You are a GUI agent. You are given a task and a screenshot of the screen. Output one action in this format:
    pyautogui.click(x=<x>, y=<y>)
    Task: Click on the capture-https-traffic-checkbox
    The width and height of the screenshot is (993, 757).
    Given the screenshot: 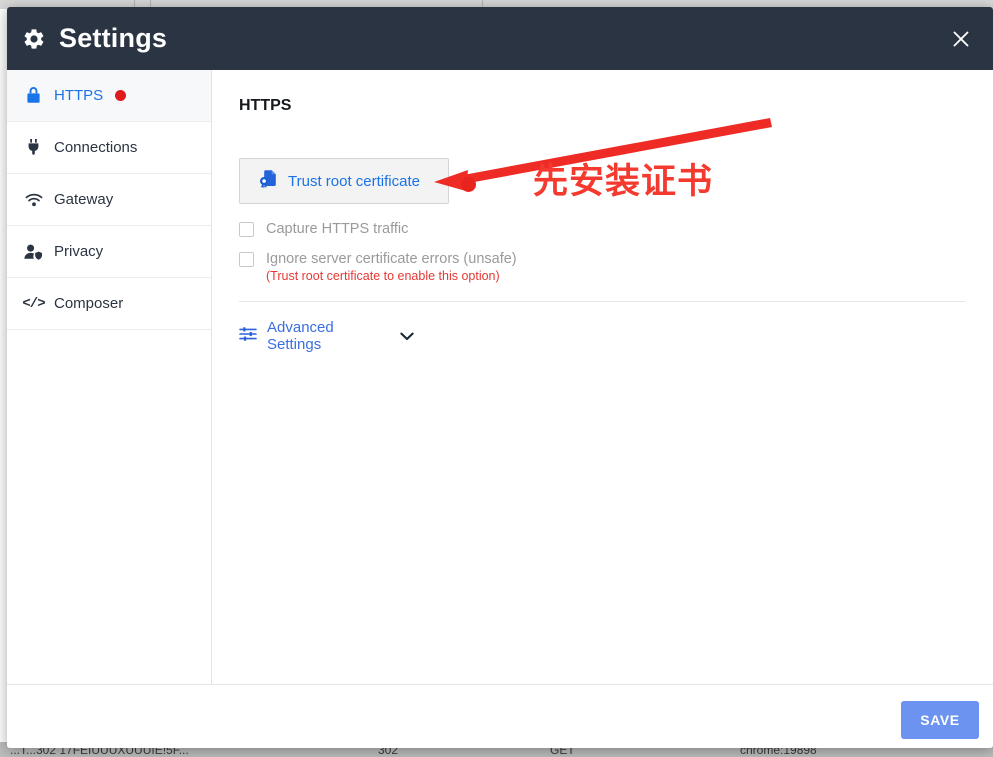 What is the action you would take?
    pyautogui.click(x=246, y=229)
    